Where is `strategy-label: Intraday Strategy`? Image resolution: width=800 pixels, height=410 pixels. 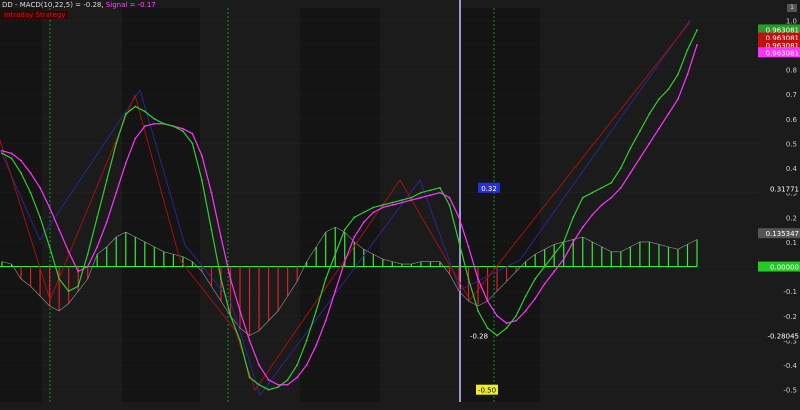 strategy-label: Intraday Strategy is located at coordinates (35, 15).